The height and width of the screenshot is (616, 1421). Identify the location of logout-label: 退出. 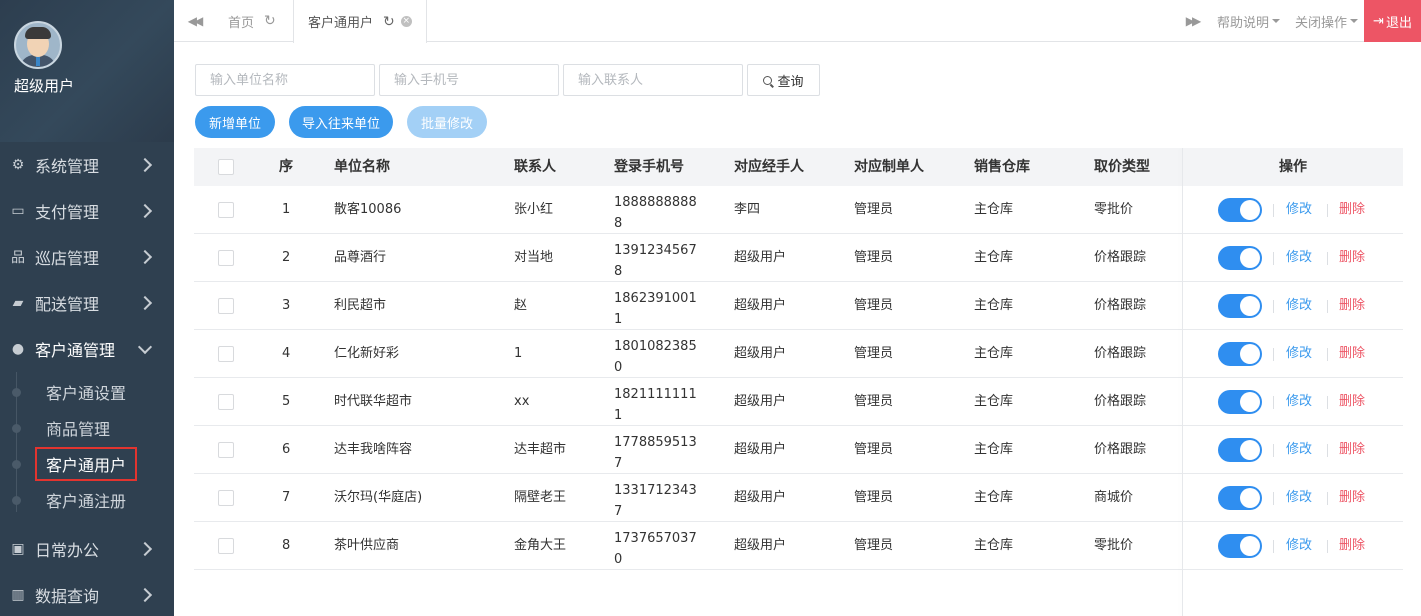
(1398, 23).